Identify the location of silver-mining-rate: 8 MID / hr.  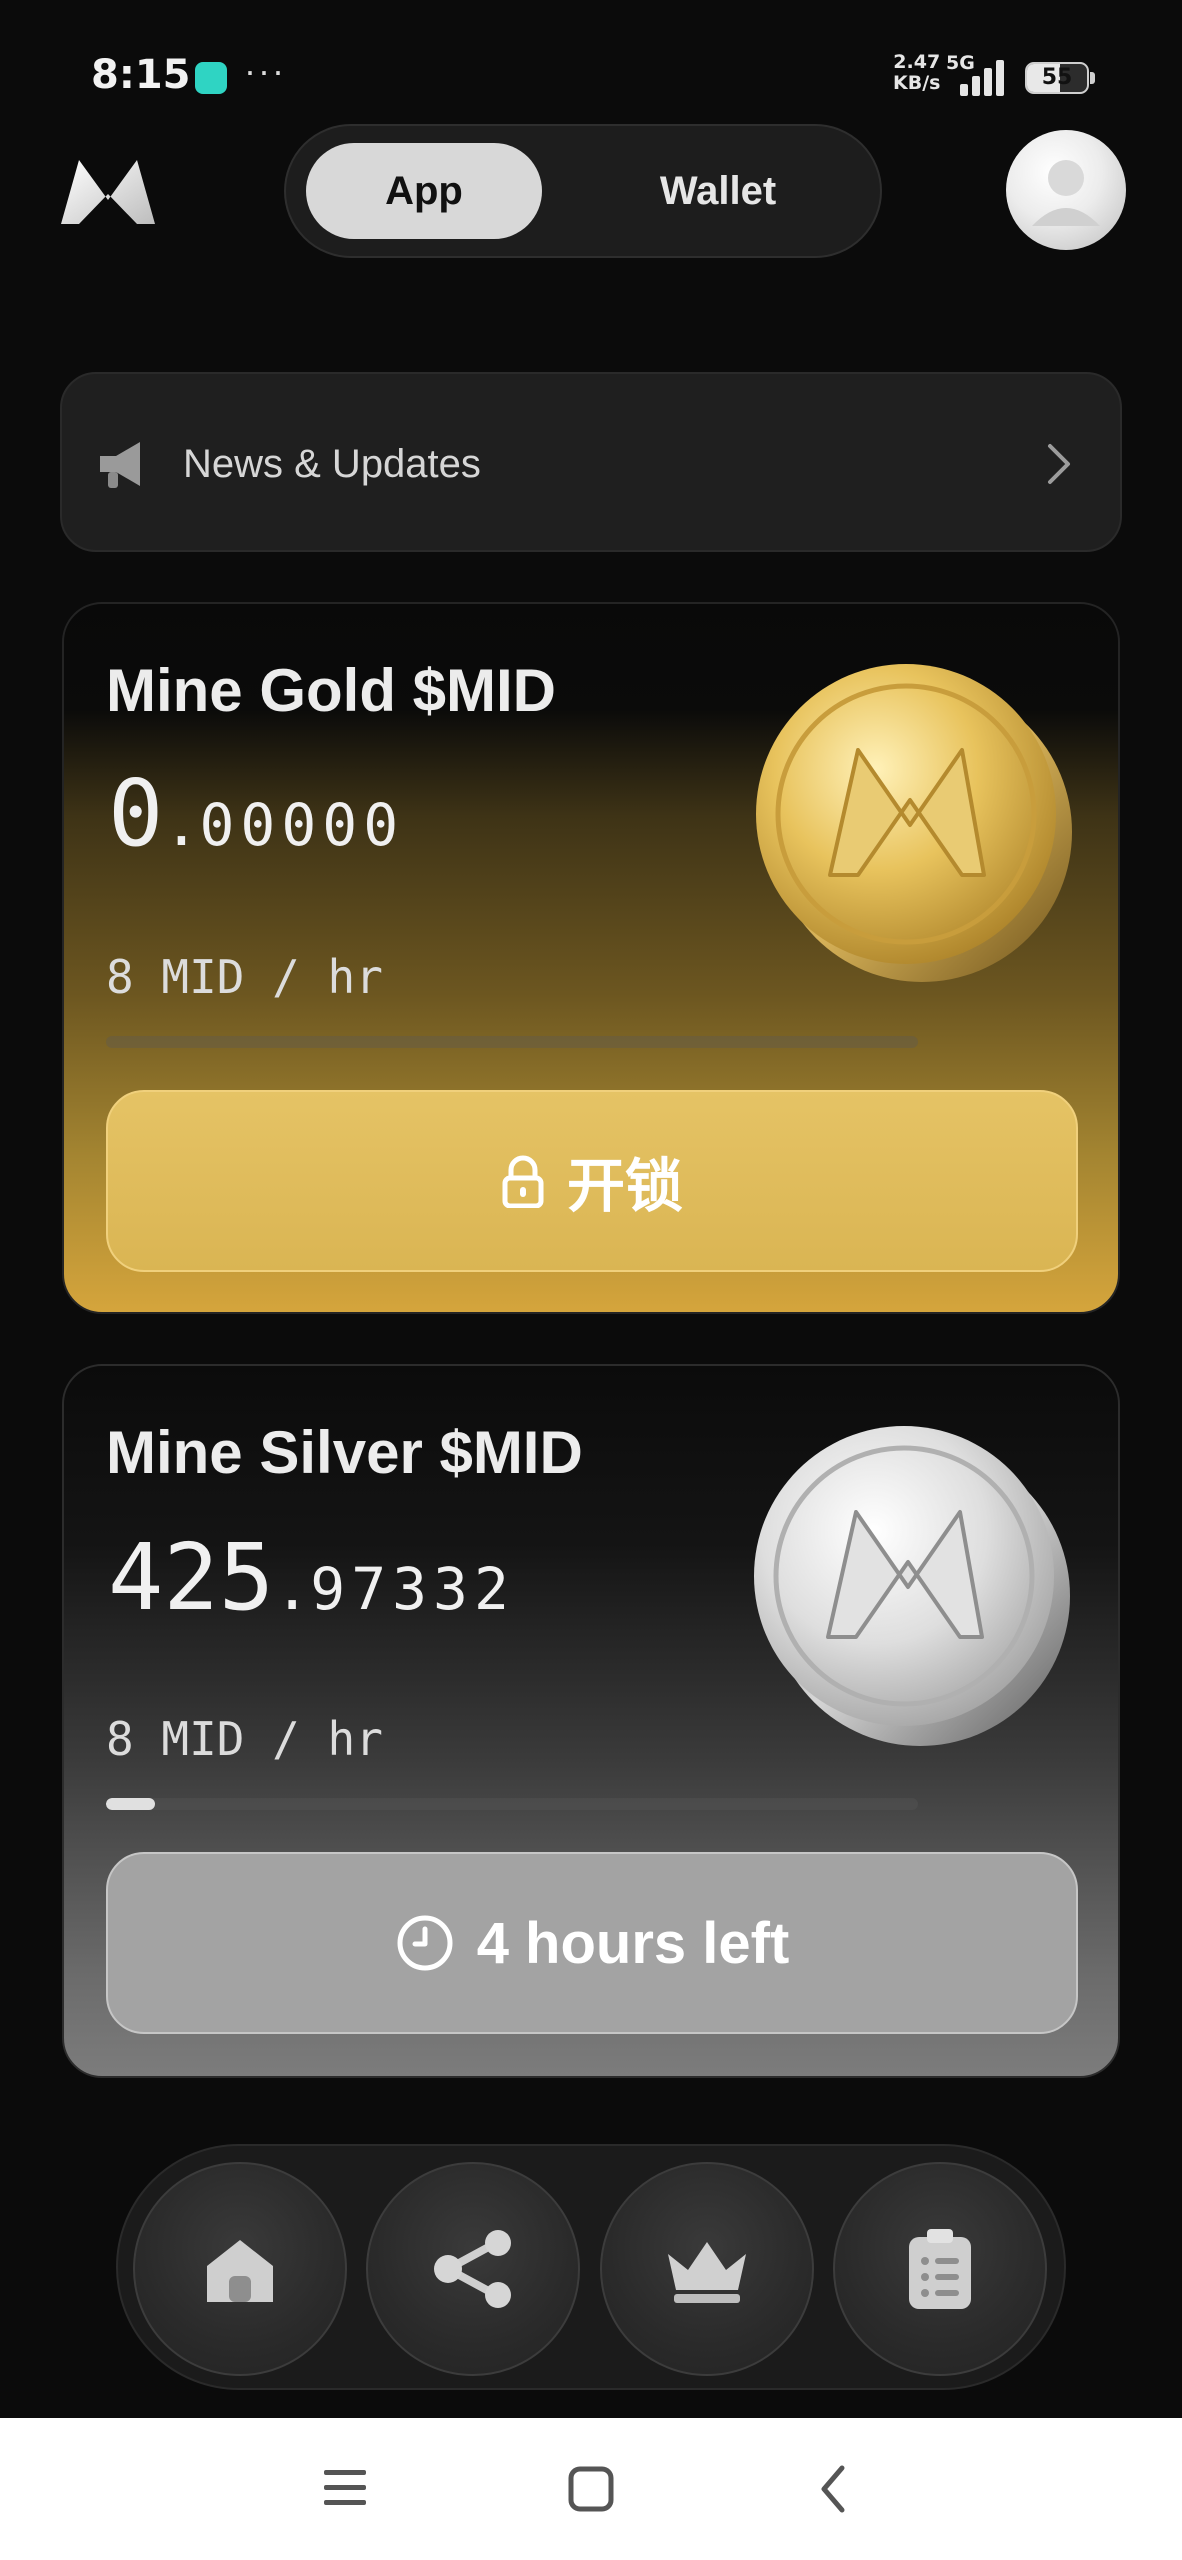
(244, 1739).